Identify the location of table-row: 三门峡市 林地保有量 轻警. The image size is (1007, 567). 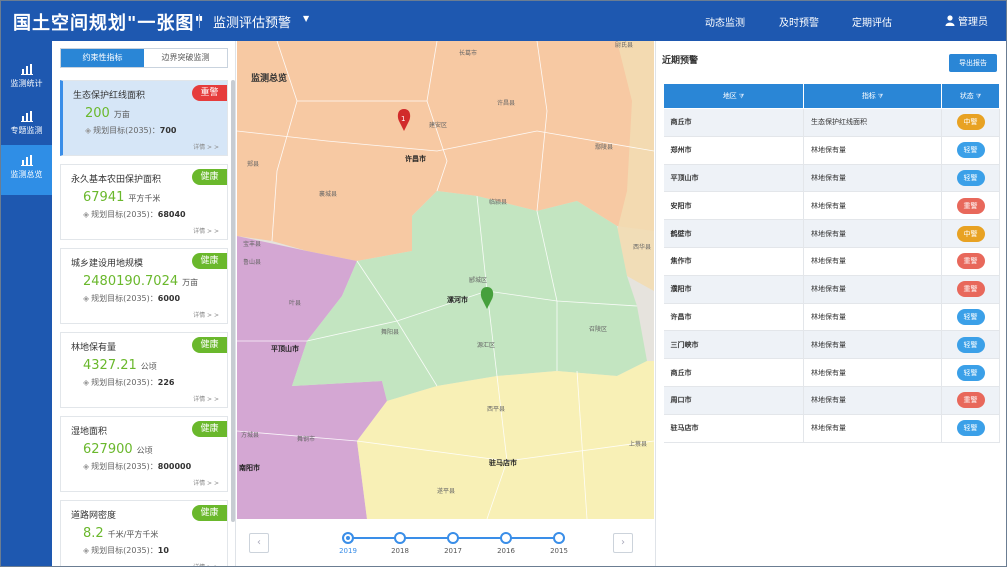
(831, 345).